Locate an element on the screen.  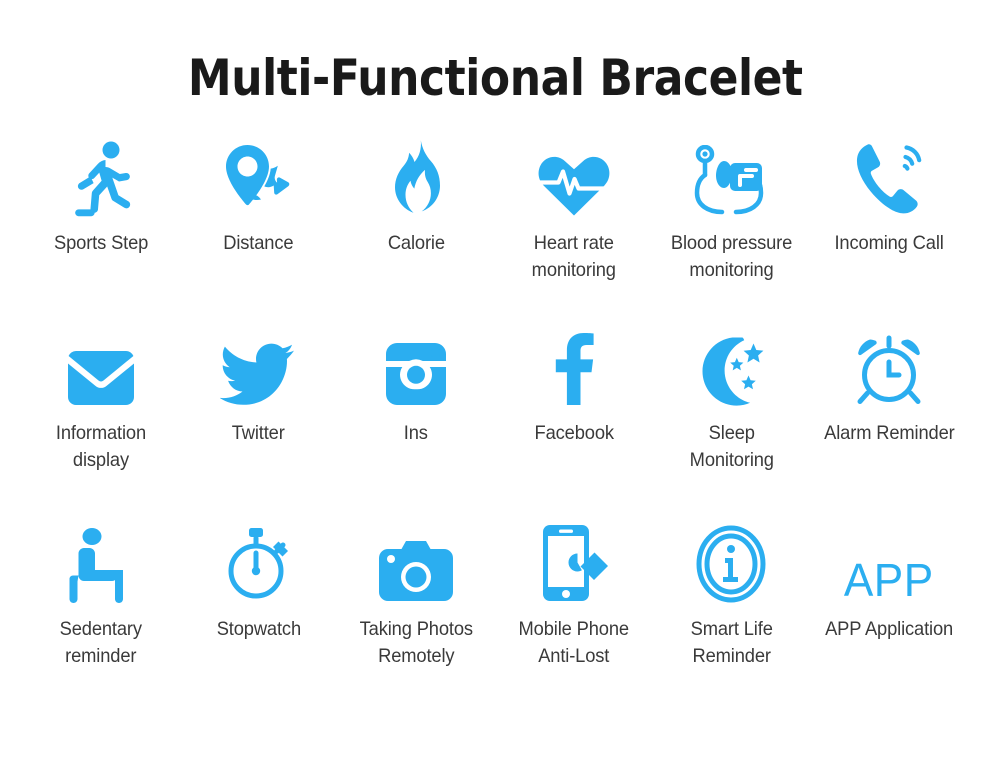
feature-facebook: Facebook is located at coordinates (574, 388).